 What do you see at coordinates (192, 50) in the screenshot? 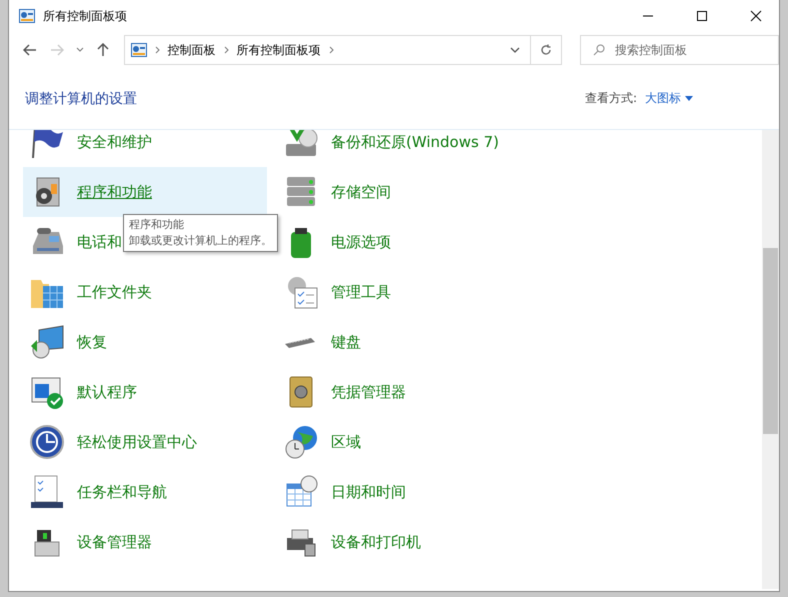
I see `breadcrumb: 控制面板` at bounding box center [192, 50].